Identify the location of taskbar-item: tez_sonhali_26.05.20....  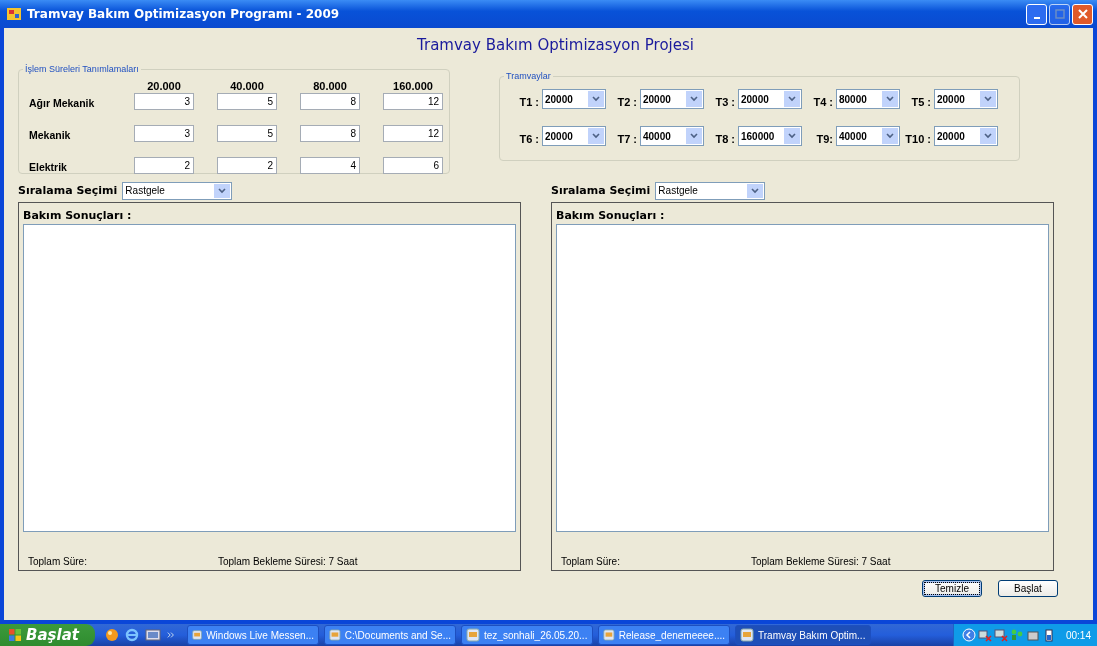
(527, 635).